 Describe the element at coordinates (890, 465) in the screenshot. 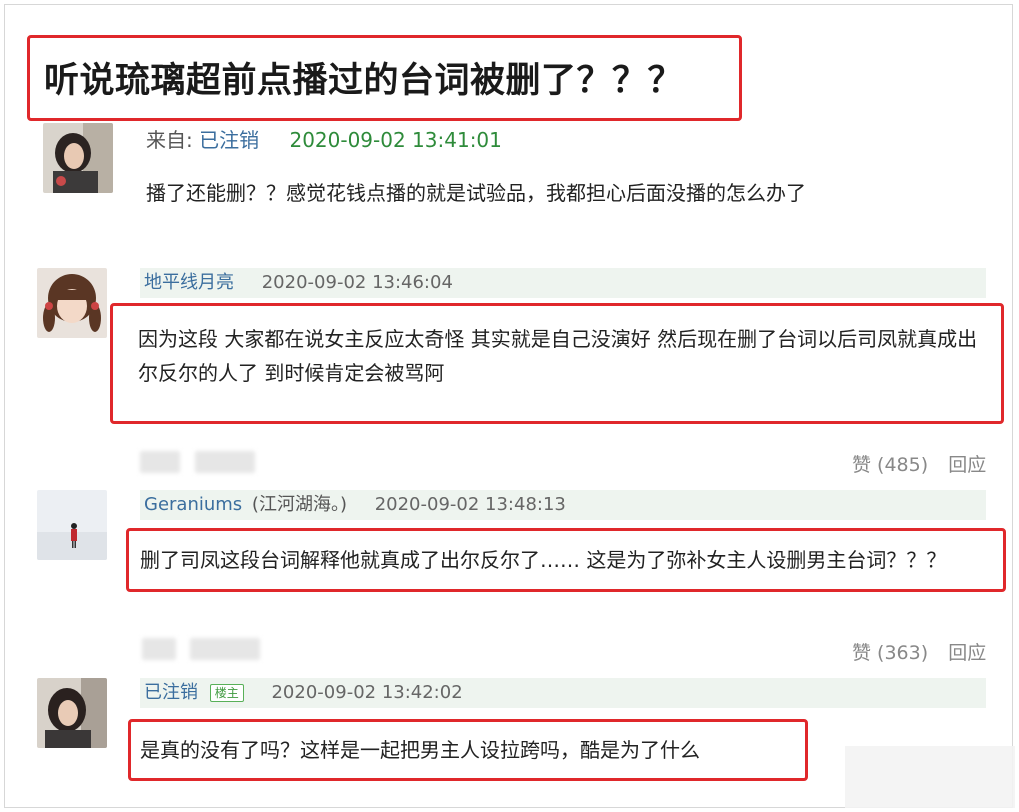

I see `like-button: 赞 (485)` at that location.